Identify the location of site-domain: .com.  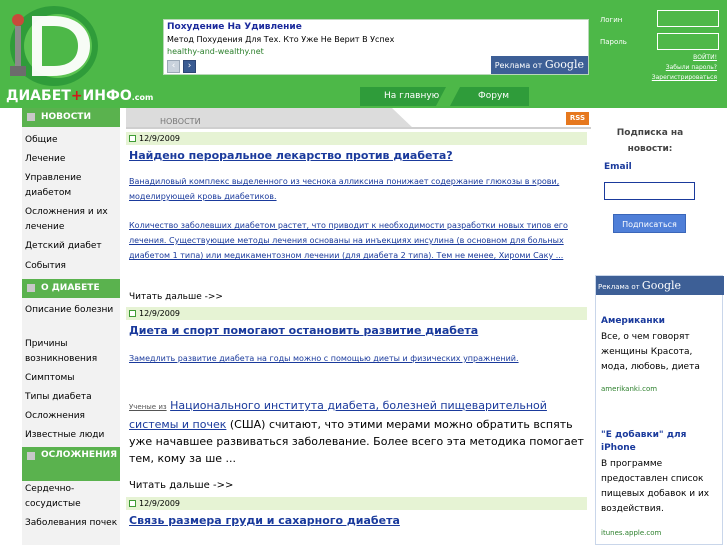
(142, 97).